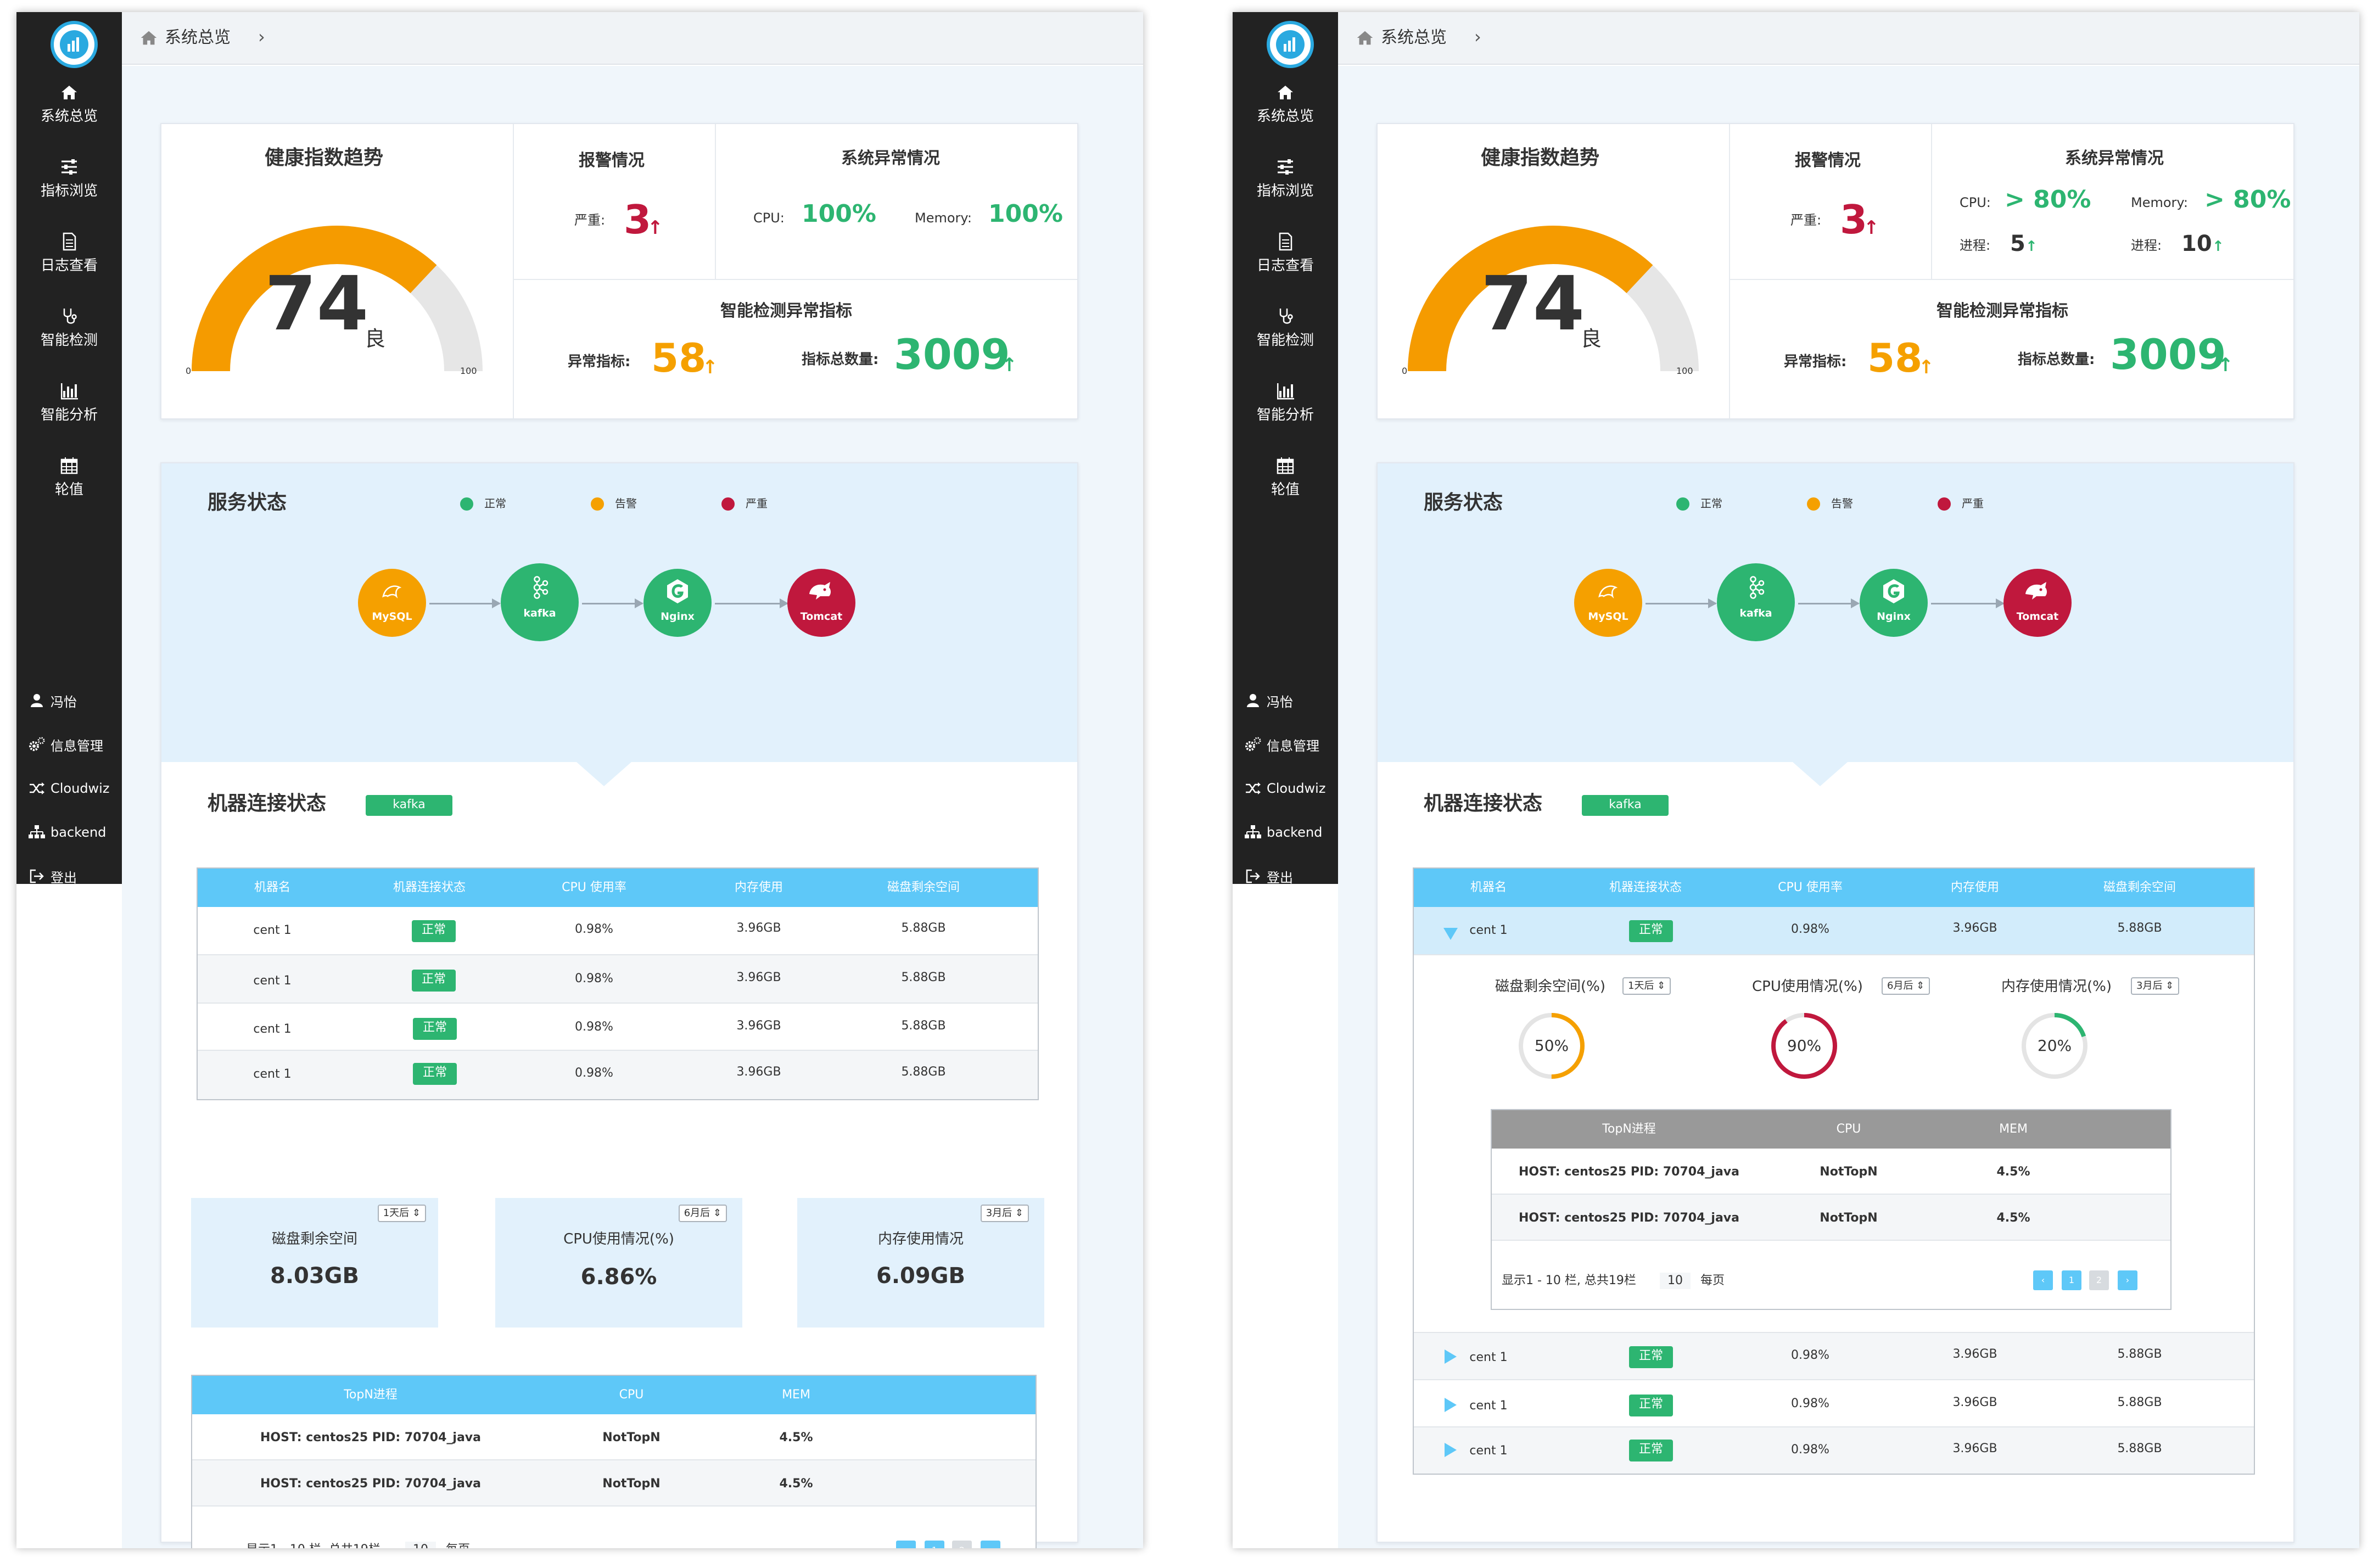 The width and height of the screenshot is (2373, 1568). What do you see at coordinates (590, 220) in the screenshot?
I see `alarm-severe-label: 严重:` at bounding box center [590, 220].